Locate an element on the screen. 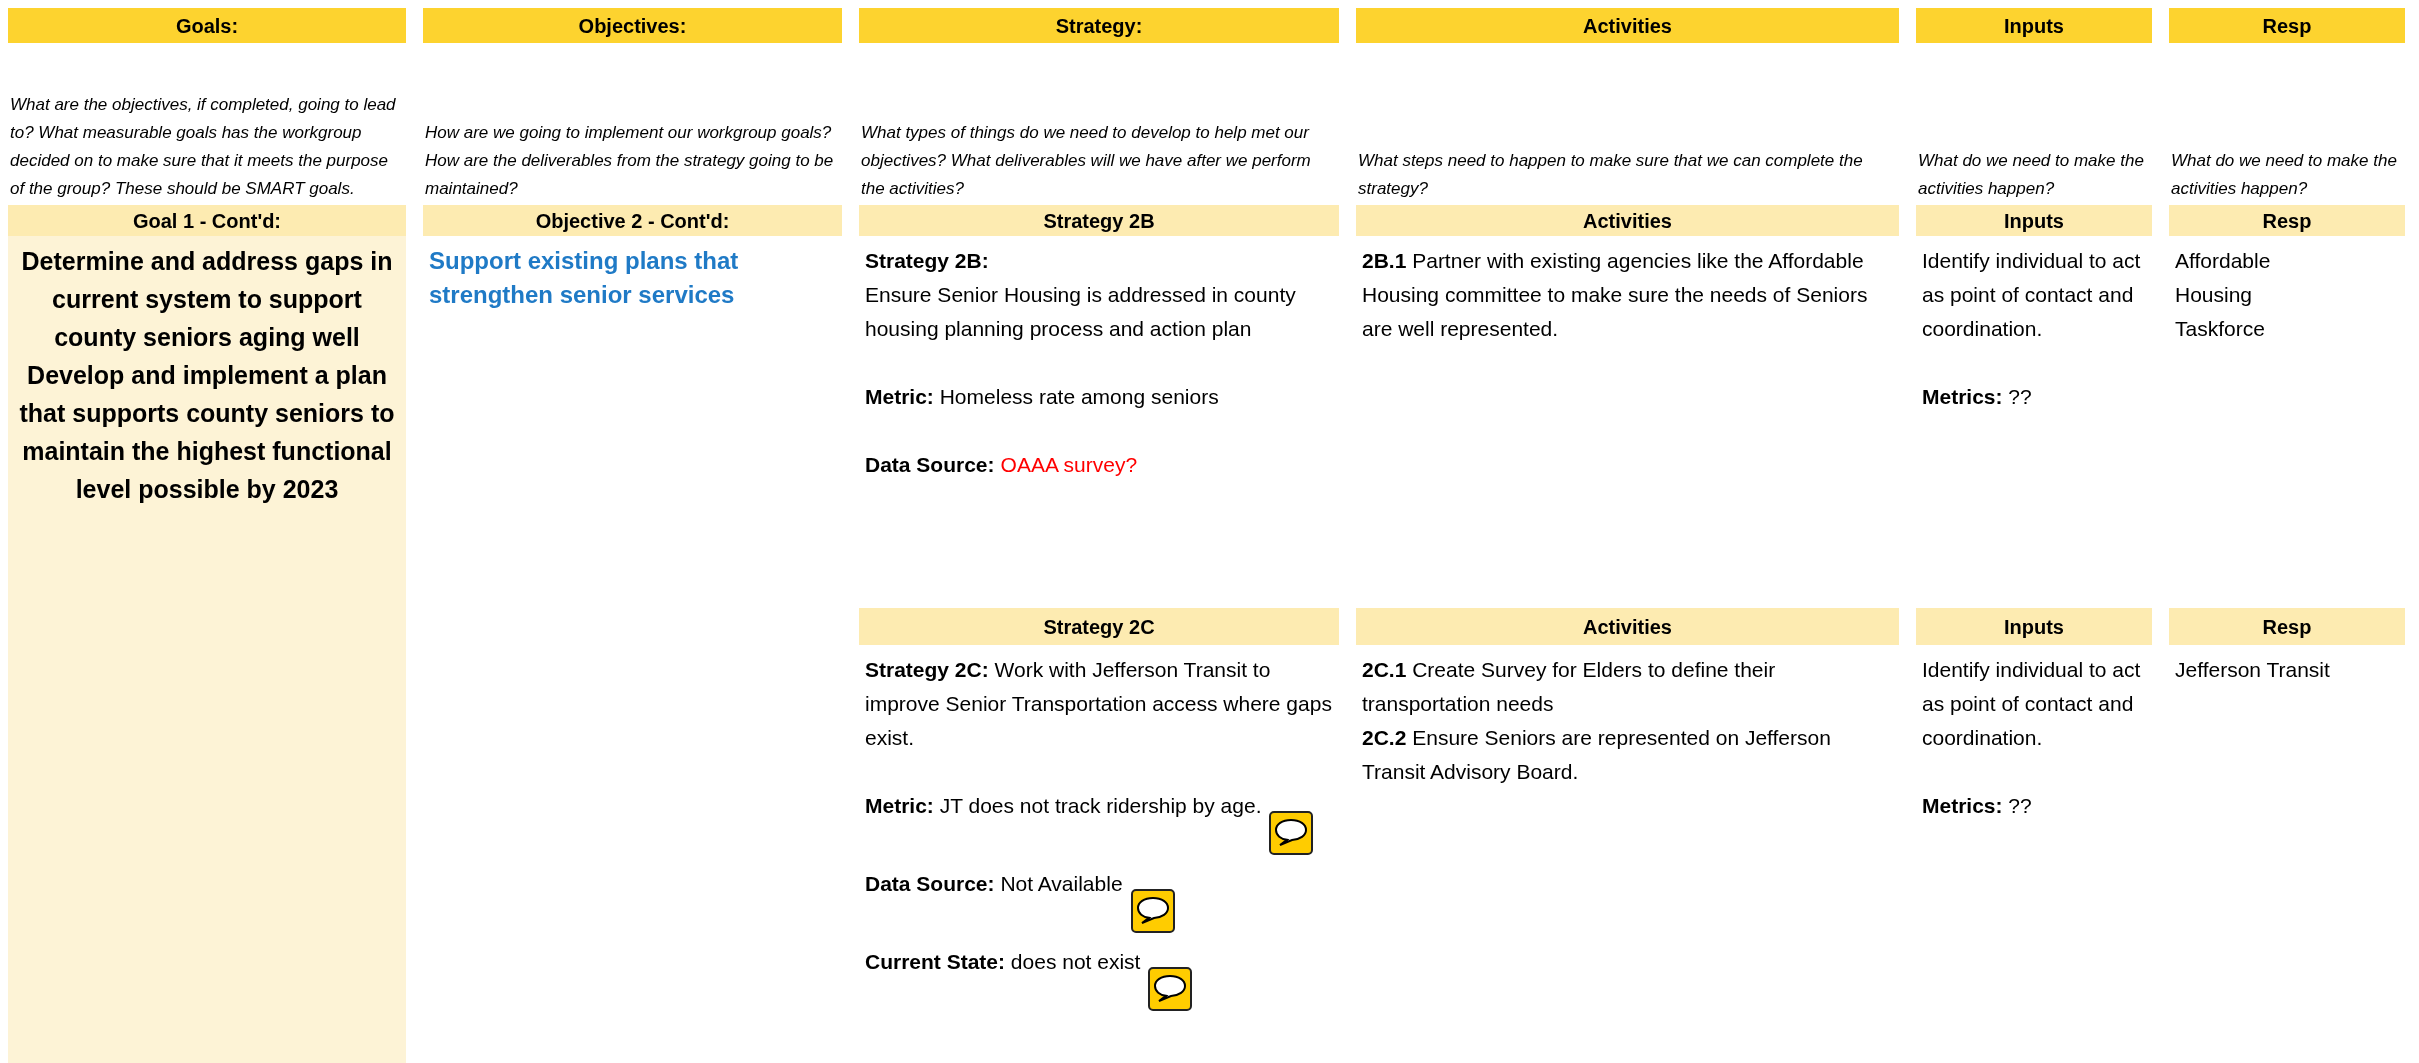 The image size is (2419, 1063). column-header: Goals: is located at coordinates (207, 25).